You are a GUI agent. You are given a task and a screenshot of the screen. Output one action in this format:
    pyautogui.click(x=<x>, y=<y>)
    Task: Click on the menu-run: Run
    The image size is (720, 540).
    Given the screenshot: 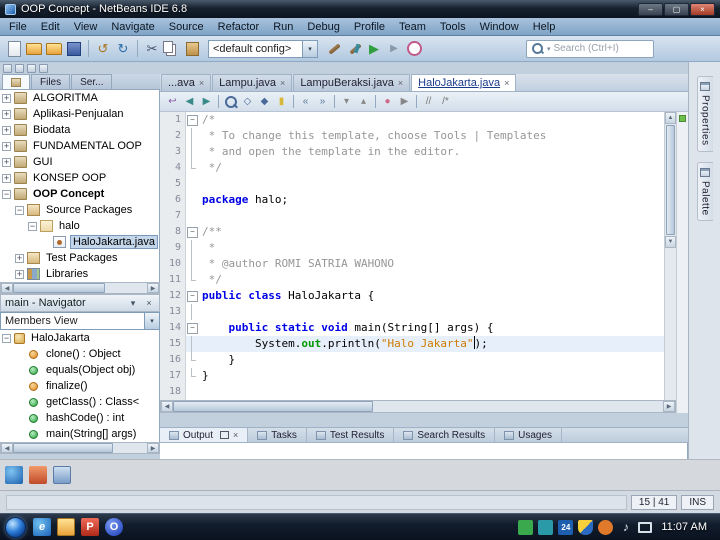 What is the action you would take?
    pyautogui.click(x=283, y=27)
    